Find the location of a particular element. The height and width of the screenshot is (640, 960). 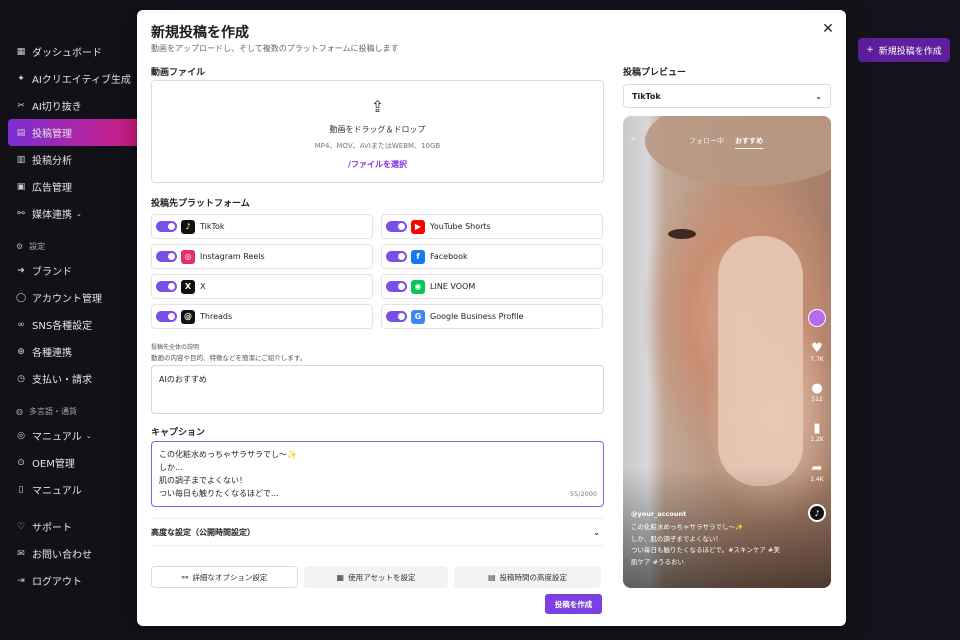

advanced-settings-toggle: 高度な設定（公開時間設定） ⌄ is located at coordinates (377, 532).